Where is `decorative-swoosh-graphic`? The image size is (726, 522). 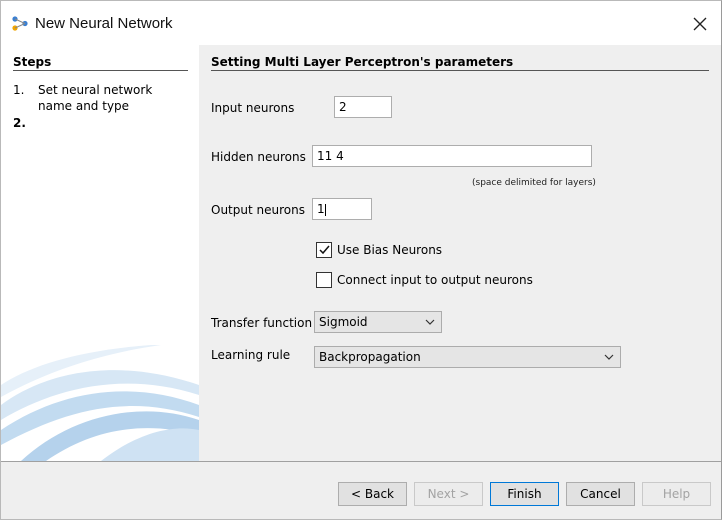 decorative-swoosh-graphic is located at coordinates (100, 403).